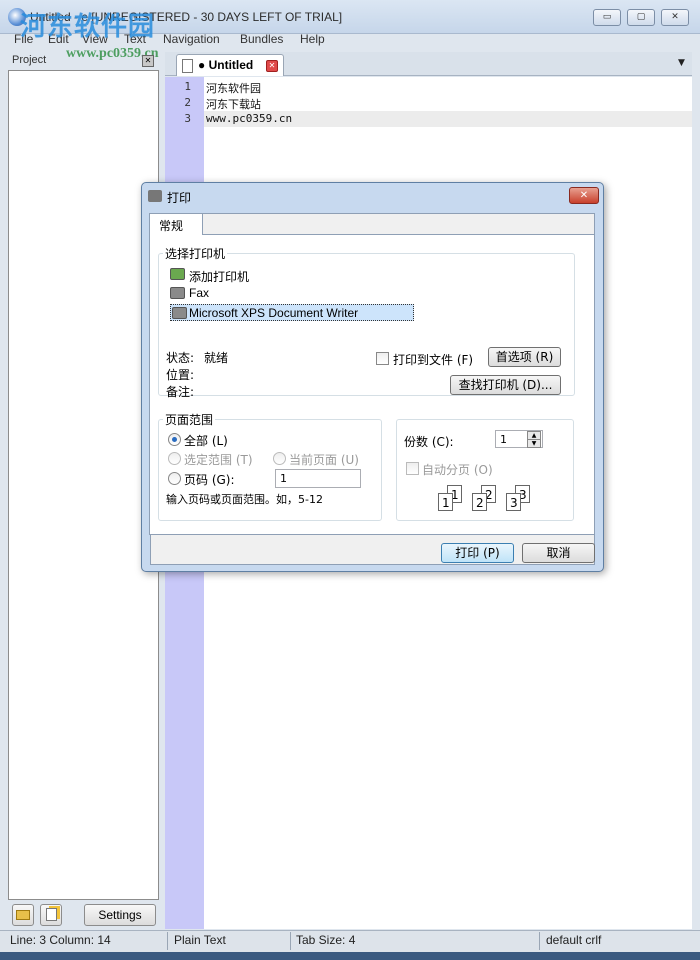  What do you see at coordinates (233, 104) in the screenshot?
I see `code-line: 河东下载站` at bounding box center [233, 104].